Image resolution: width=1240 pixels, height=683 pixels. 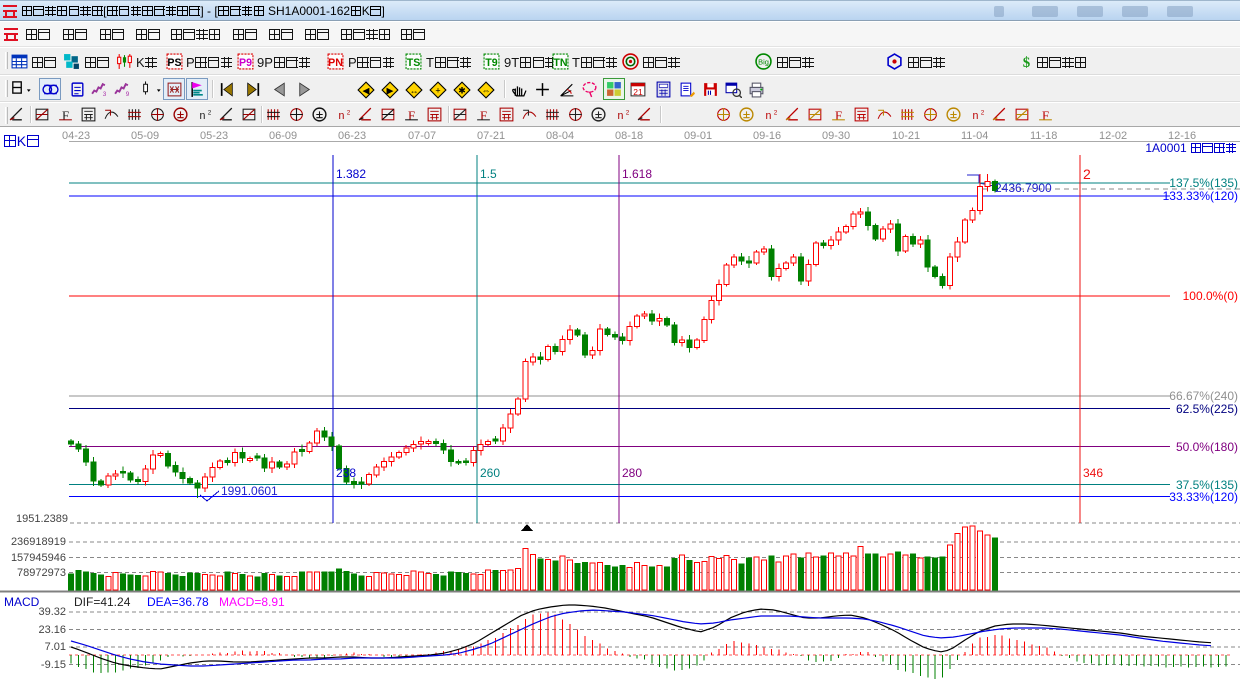 I want to click on svg-text: TS, so click(x=414, y=63).